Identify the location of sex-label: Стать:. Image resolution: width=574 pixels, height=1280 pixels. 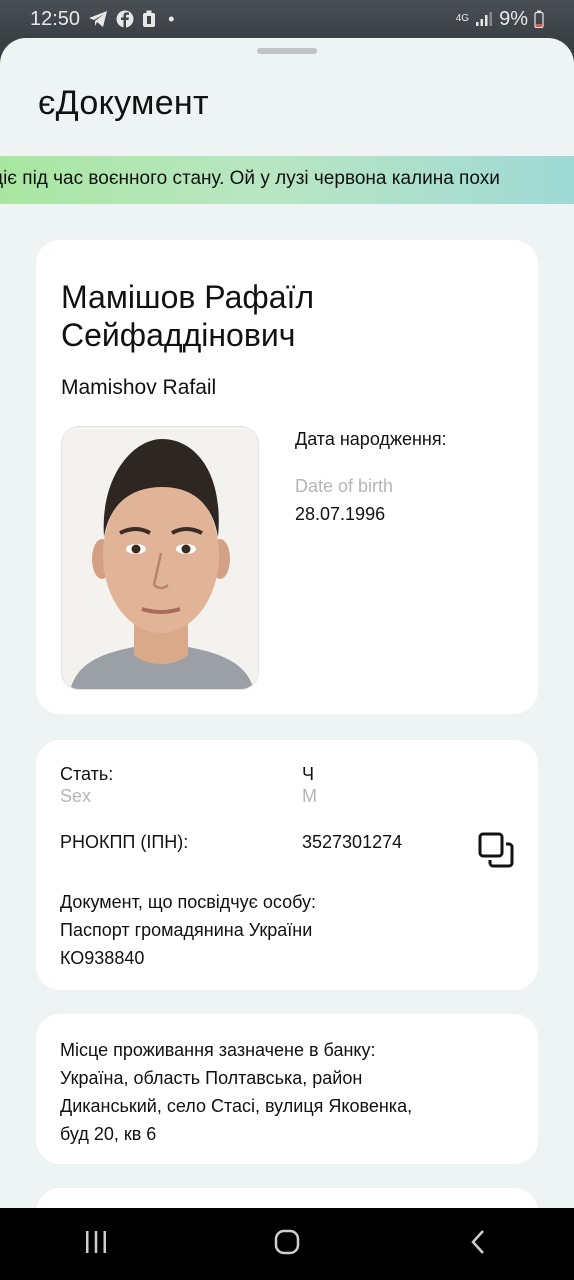
(87, 774).